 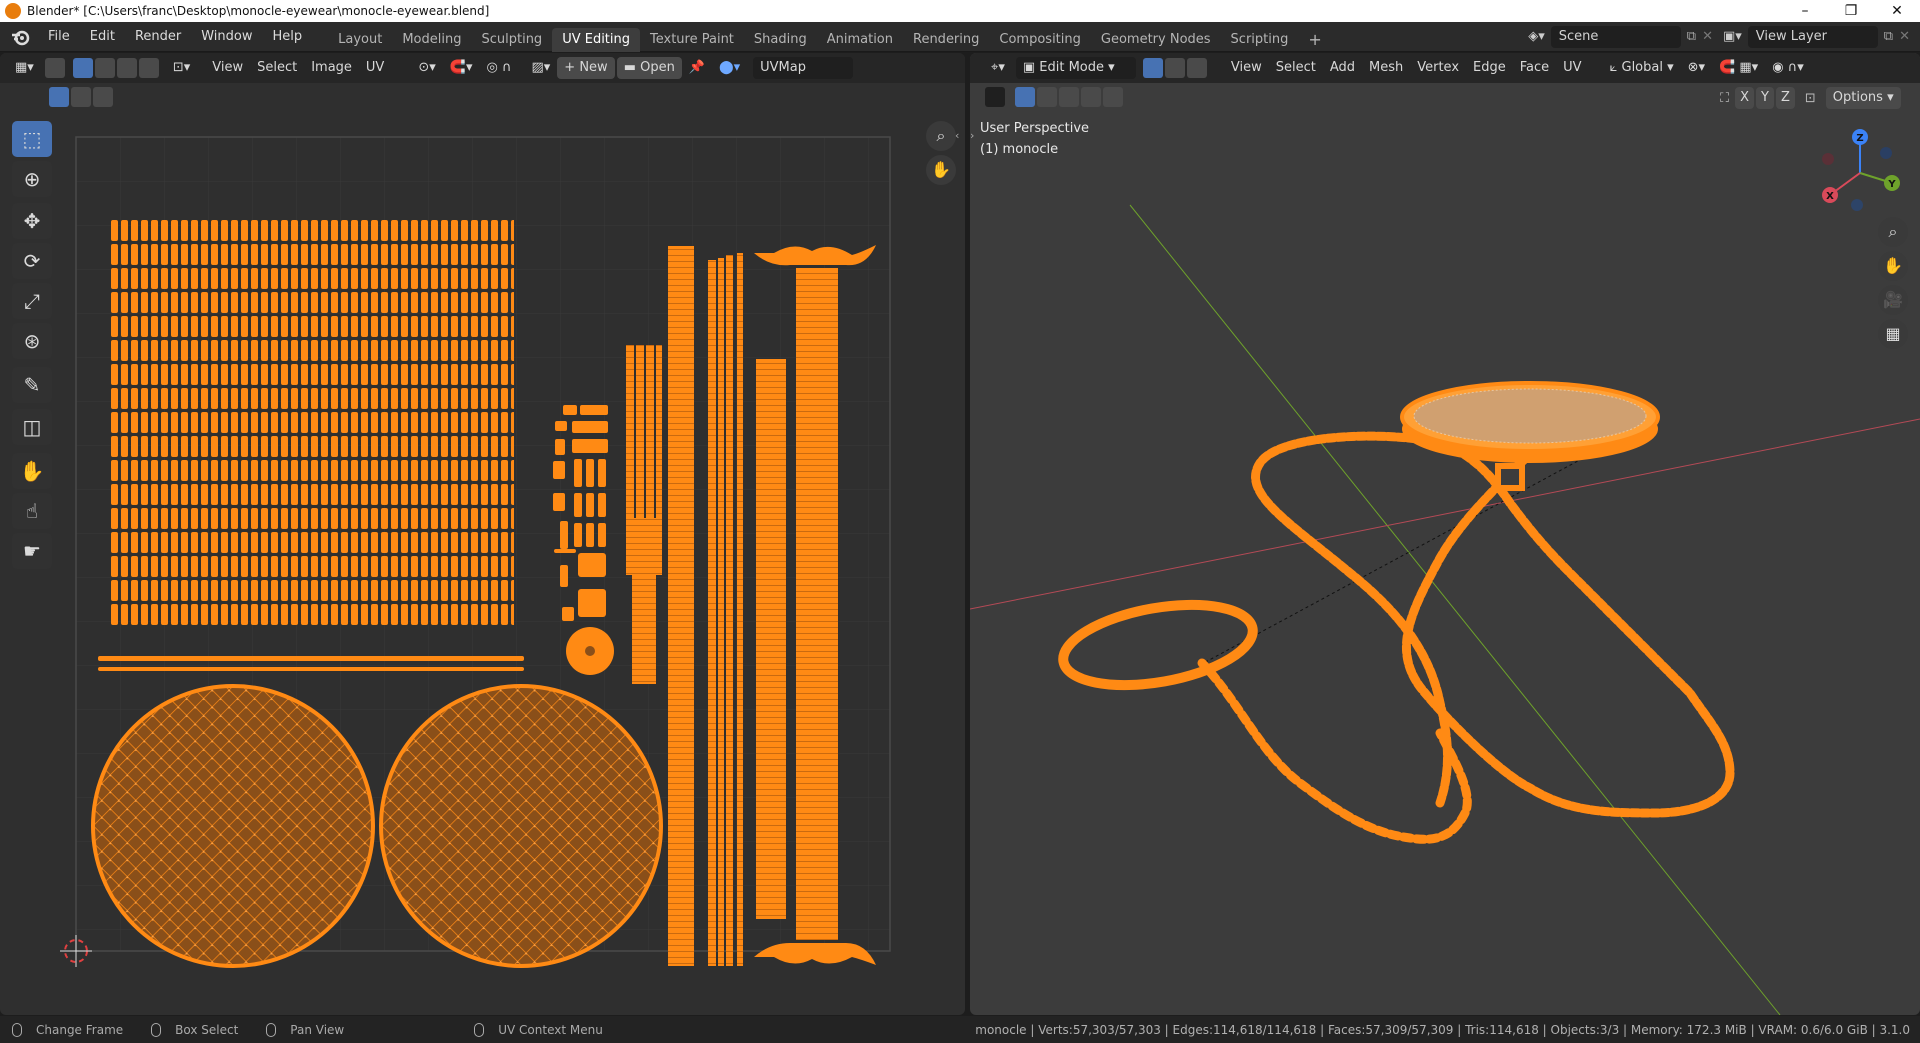 I want to click on vp-menu-face: Face, so click(x=1534, y=68).